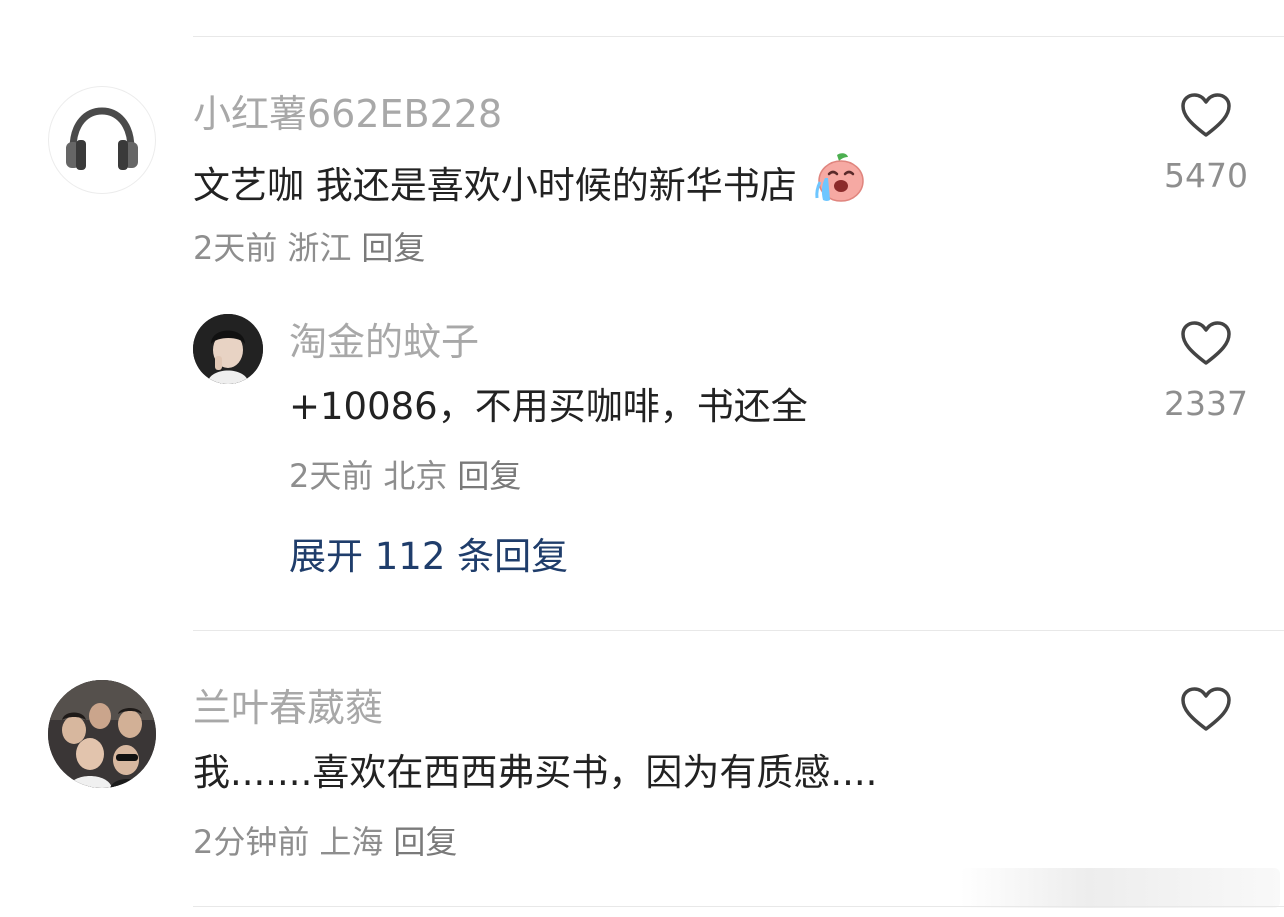 The height and width of the screenshot is (917, 1284). What do you see at coordinates (839, 183) in the screenshot?
I see `crying-peach-emoji-icon` at bounding box center [839, 183].